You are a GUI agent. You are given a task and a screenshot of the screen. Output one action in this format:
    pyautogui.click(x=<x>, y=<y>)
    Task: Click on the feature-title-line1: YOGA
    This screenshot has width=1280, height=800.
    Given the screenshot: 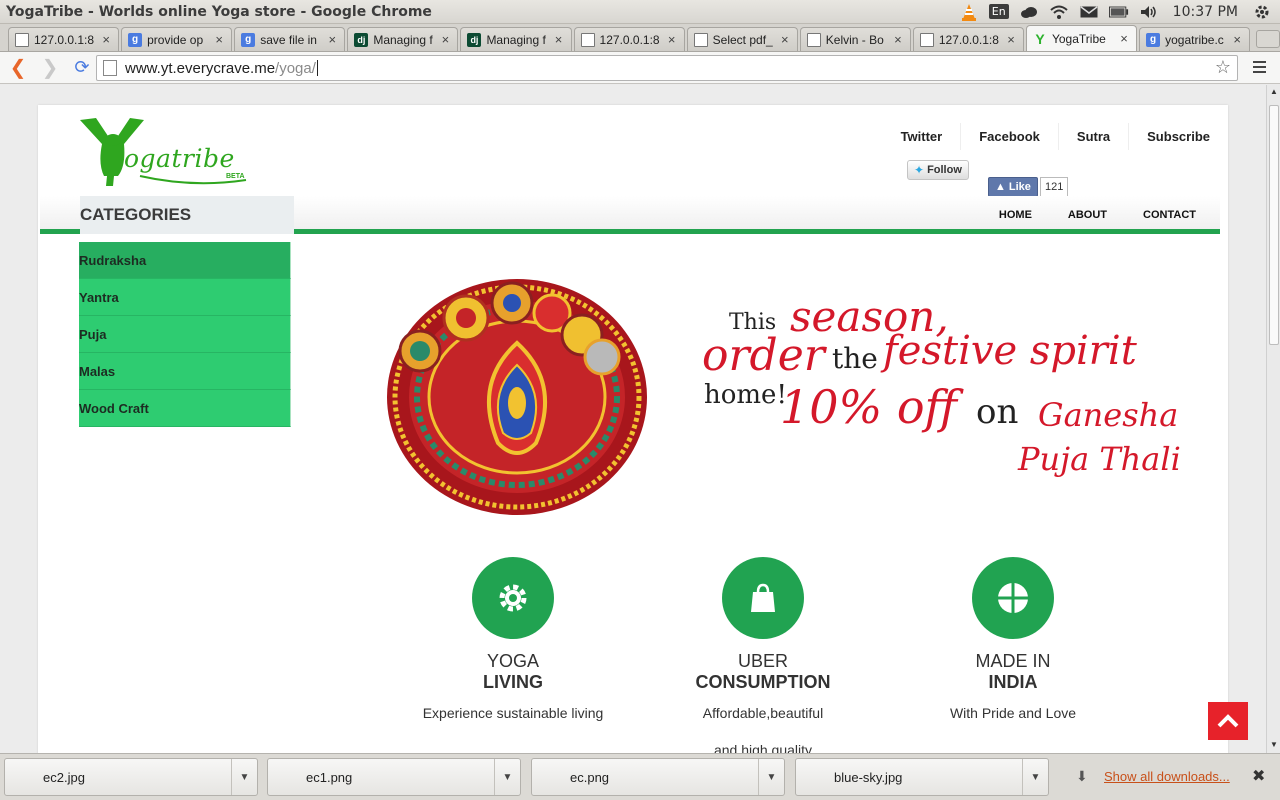 What is the action you would take?
    pyautogui.click(x=512, y=661)
    